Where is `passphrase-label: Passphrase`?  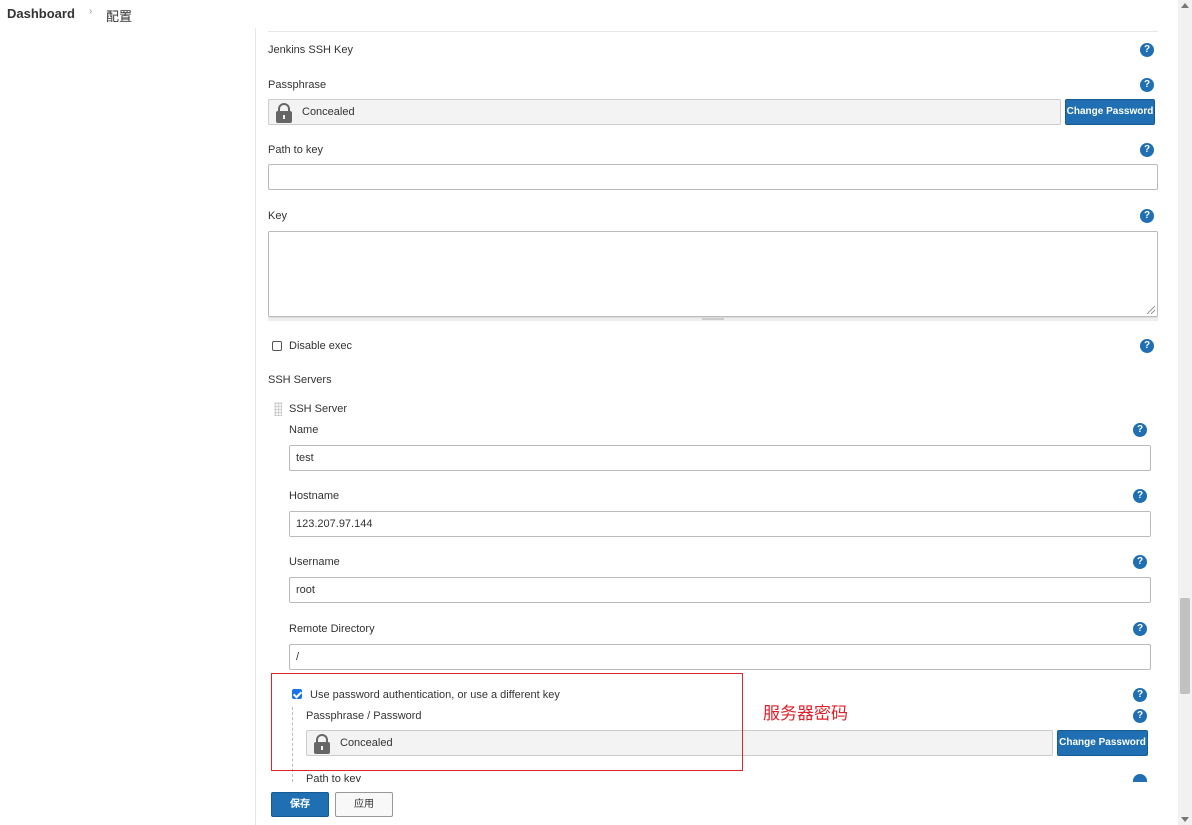
passphrase-label: Passphrase is located at coordinates (297, 85).